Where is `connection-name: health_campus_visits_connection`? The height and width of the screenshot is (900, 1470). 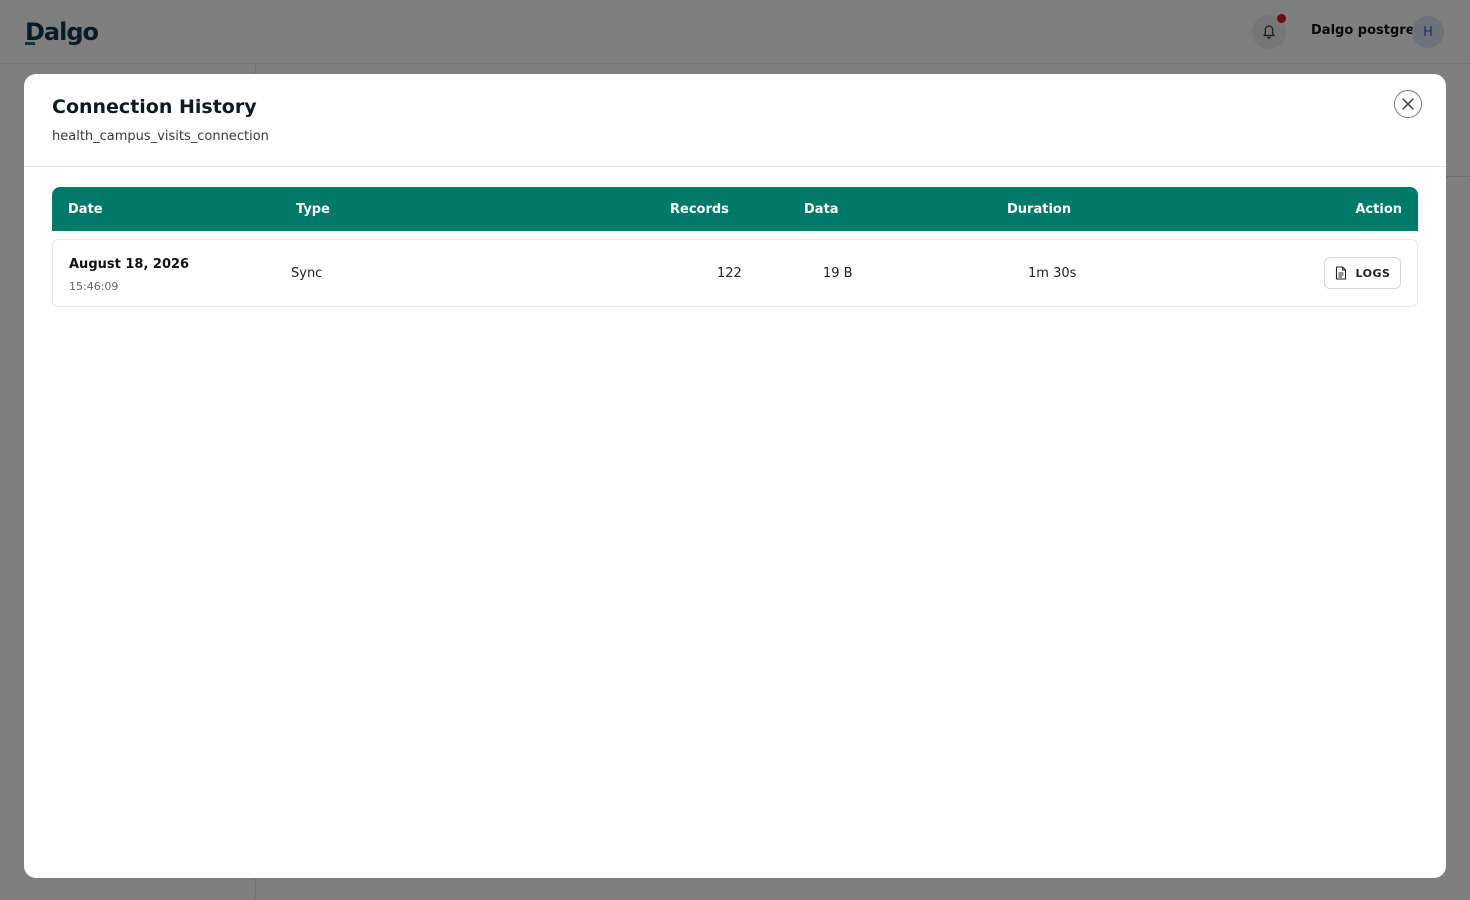 connection-name: health_campus_visits_connection is located at coordinates (160, 136).